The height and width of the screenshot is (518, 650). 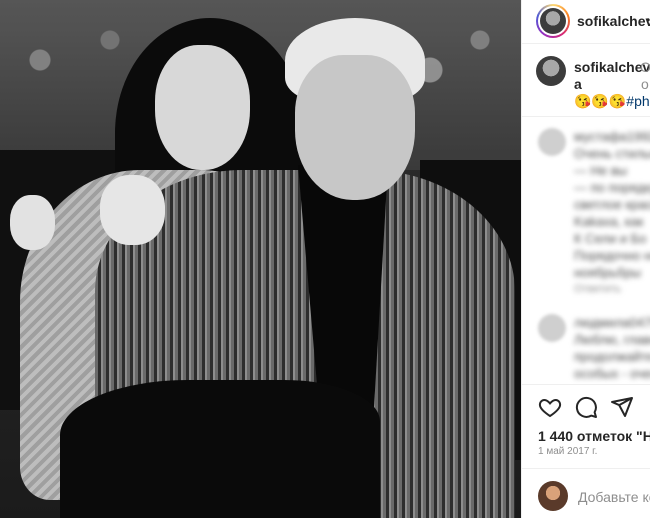 What do you see at coordinates (612, 289) in the screenshot?
I see `comment-reply-link: Ответить` at bounding box center [612, 289].